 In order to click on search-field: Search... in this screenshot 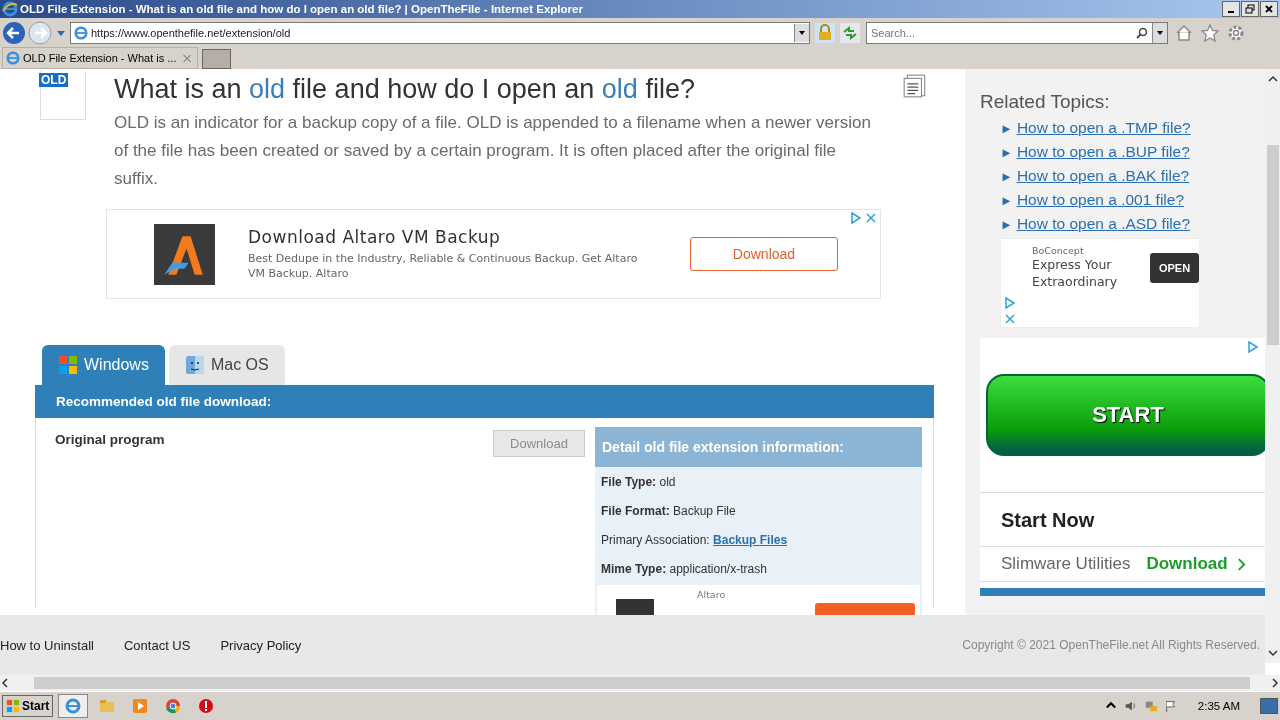, I will do `click(1017, 32)`.